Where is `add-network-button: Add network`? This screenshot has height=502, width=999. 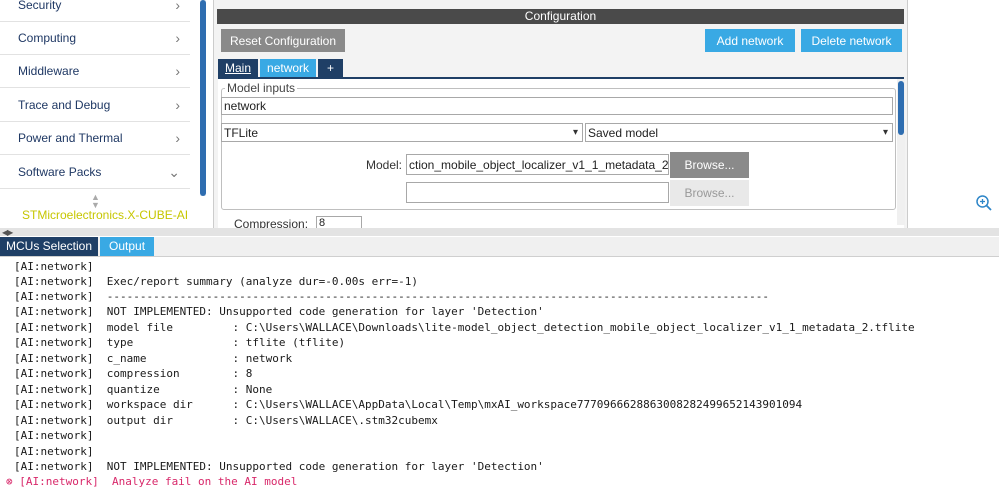 add-network-button: Add network is located at coordinates (750, 40).